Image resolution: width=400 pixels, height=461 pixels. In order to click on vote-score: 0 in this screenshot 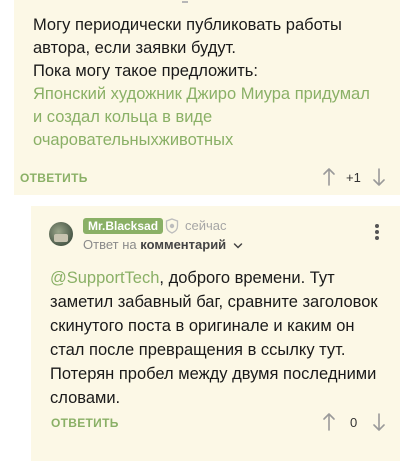, I will do `click(354, 422)`.